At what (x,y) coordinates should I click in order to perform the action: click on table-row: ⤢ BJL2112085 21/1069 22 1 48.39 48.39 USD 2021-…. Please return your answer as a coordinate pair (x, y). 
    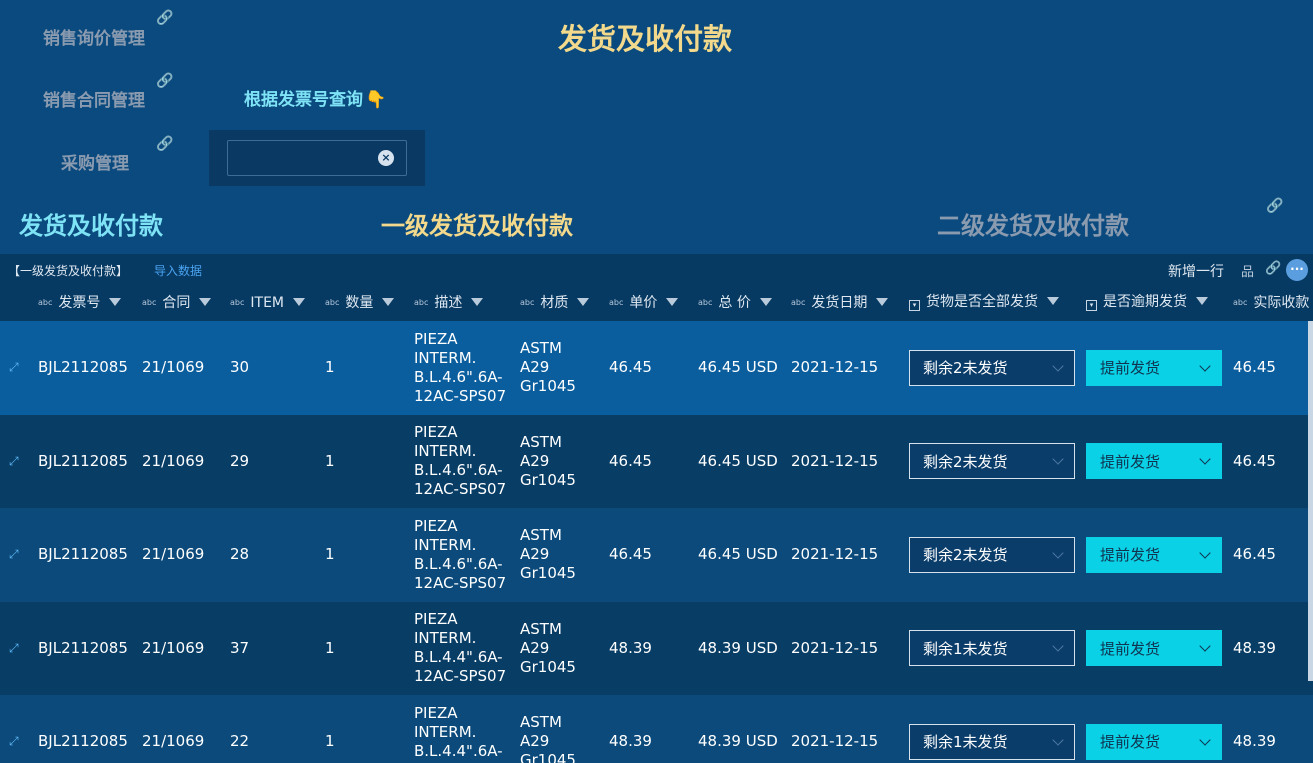
    Looking at the image, I should click on (656, 729).